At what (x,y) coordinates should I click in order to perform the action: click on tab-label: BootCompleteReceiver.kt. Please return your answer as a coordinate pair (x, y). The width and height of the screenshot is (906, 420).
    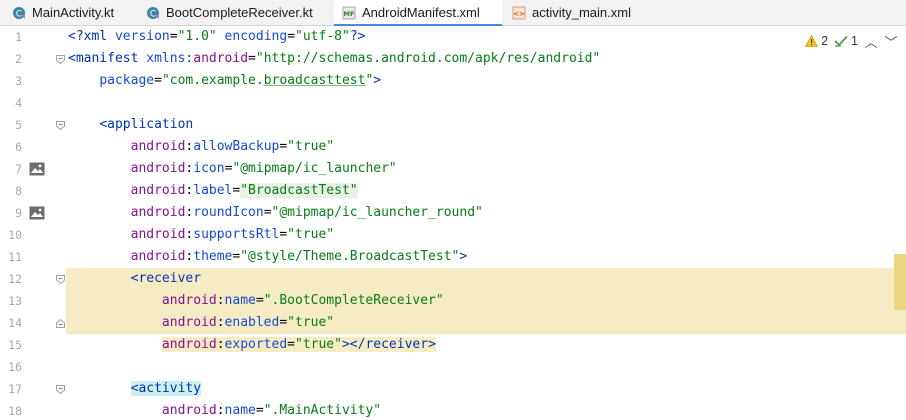
    Looking at the image, I should click on (239, 12).